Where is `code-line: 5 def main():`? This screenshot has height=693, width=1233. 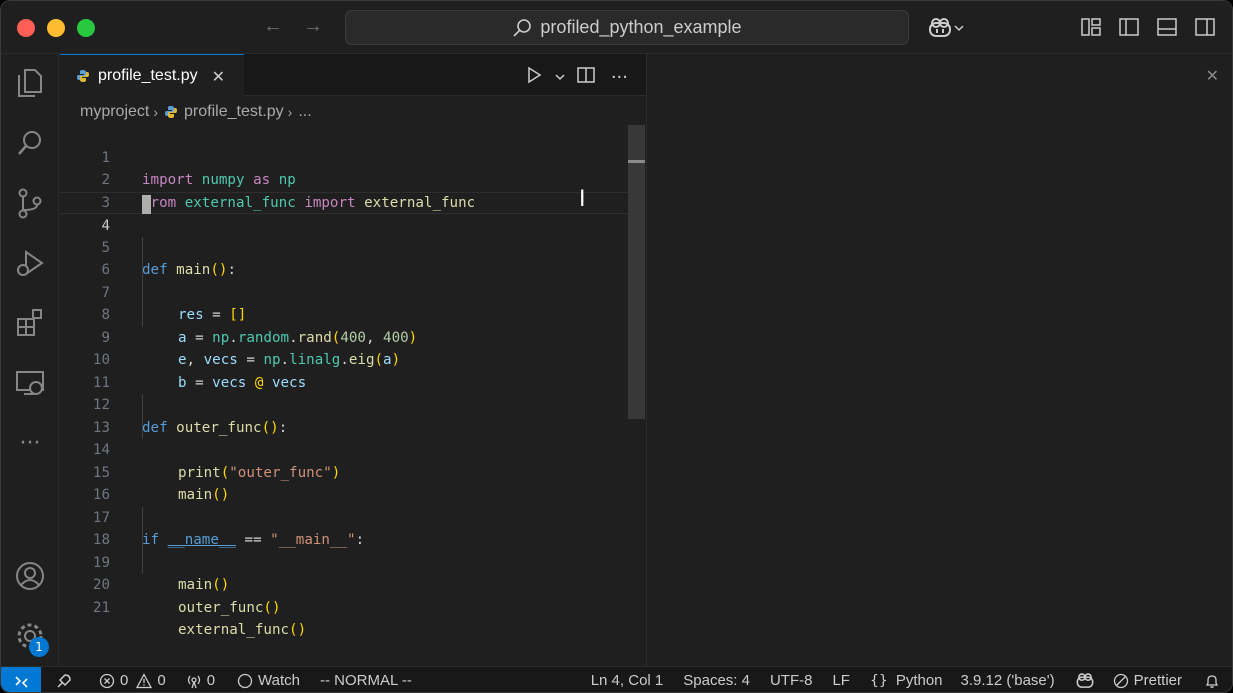 code-line: 5 def main(): is located at coordinates (344, 246).